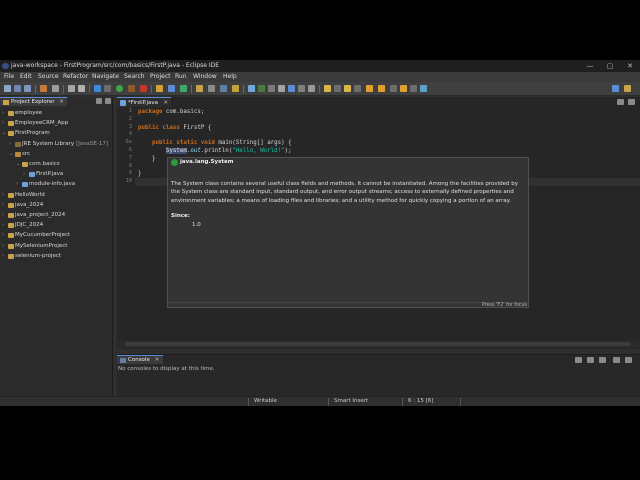 This screenshot has width=640, height=480. I want to click on toggle-whitespace-icon, so click(261, 88).